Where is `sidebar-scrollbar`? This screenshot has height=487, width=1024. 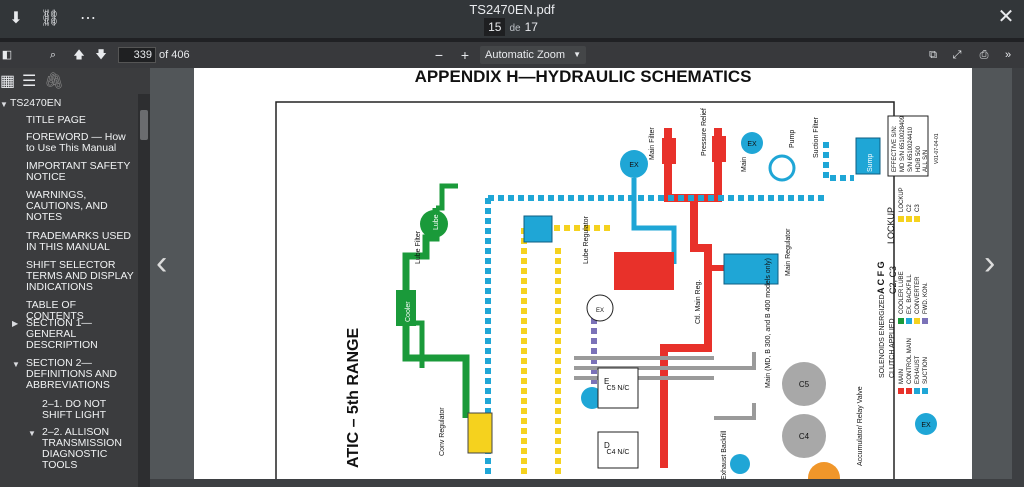 sidebar-scrollbar is located at coordinates (144, 290).